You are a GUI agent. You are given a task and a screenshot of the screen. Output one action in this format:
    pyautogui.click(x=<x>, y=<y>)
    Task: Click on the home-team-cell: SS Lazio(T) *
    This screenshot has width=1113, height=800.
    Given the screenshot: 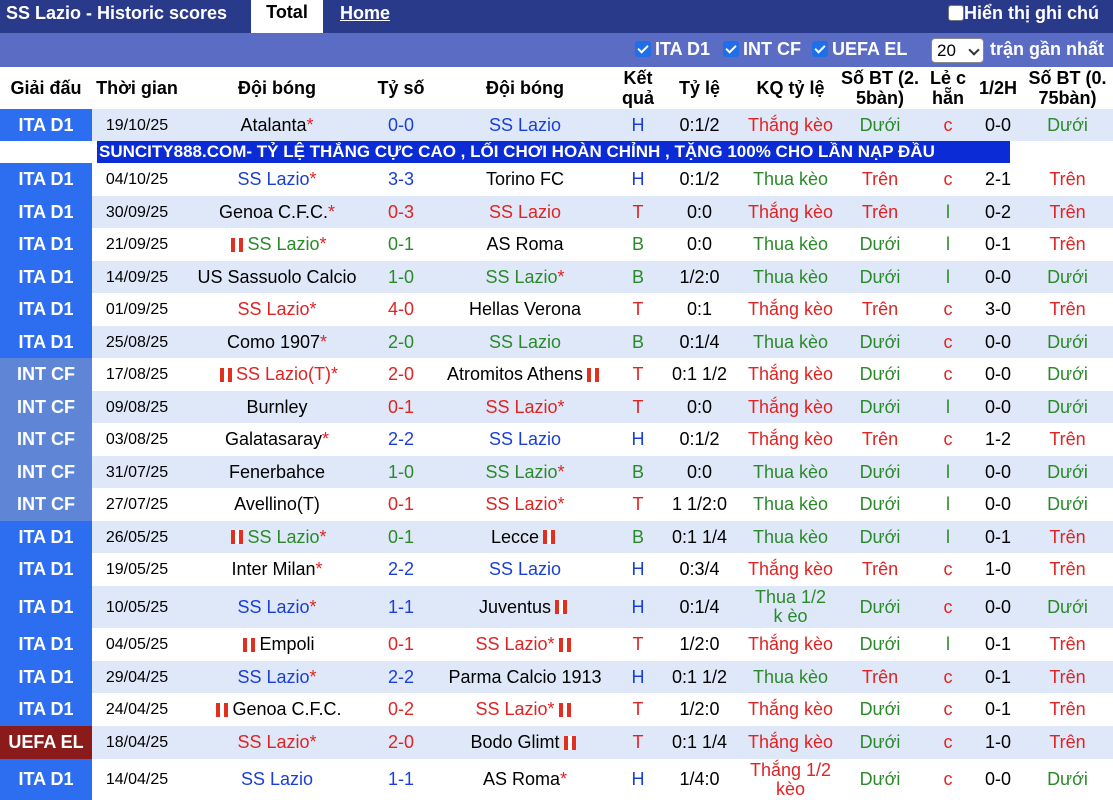 What is the action you would take?
    pyautogui.click(x=277, y=374)
    